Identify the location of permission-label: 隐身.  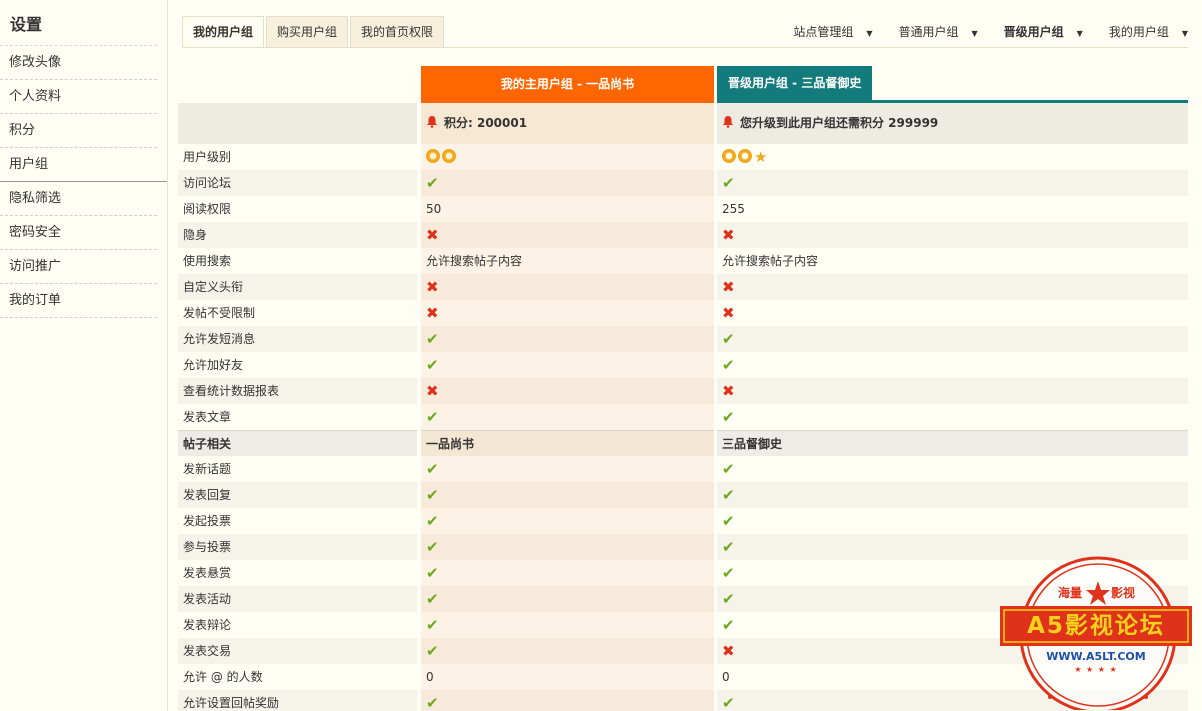
(297, 235).